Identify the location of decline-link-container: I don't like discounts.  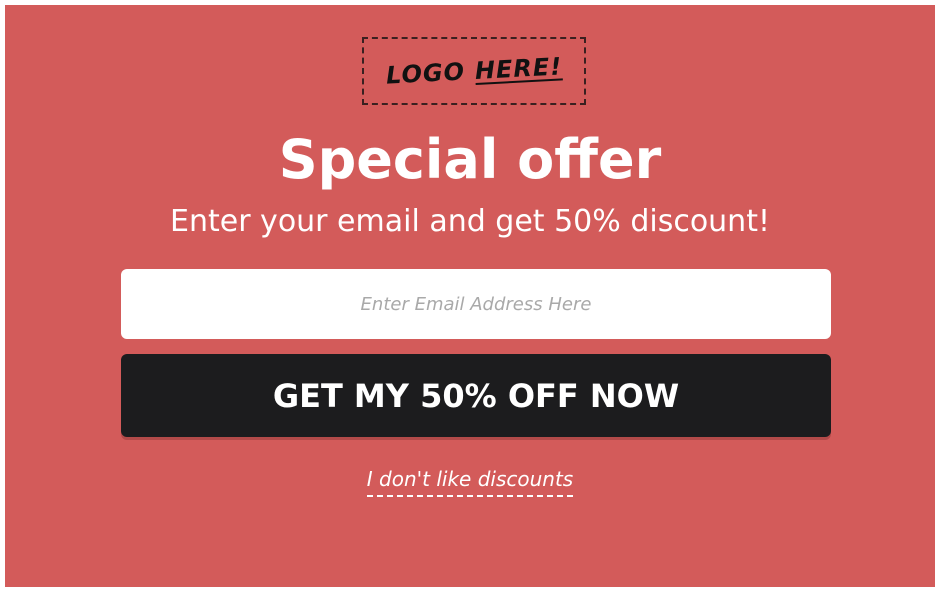
(470, 481).